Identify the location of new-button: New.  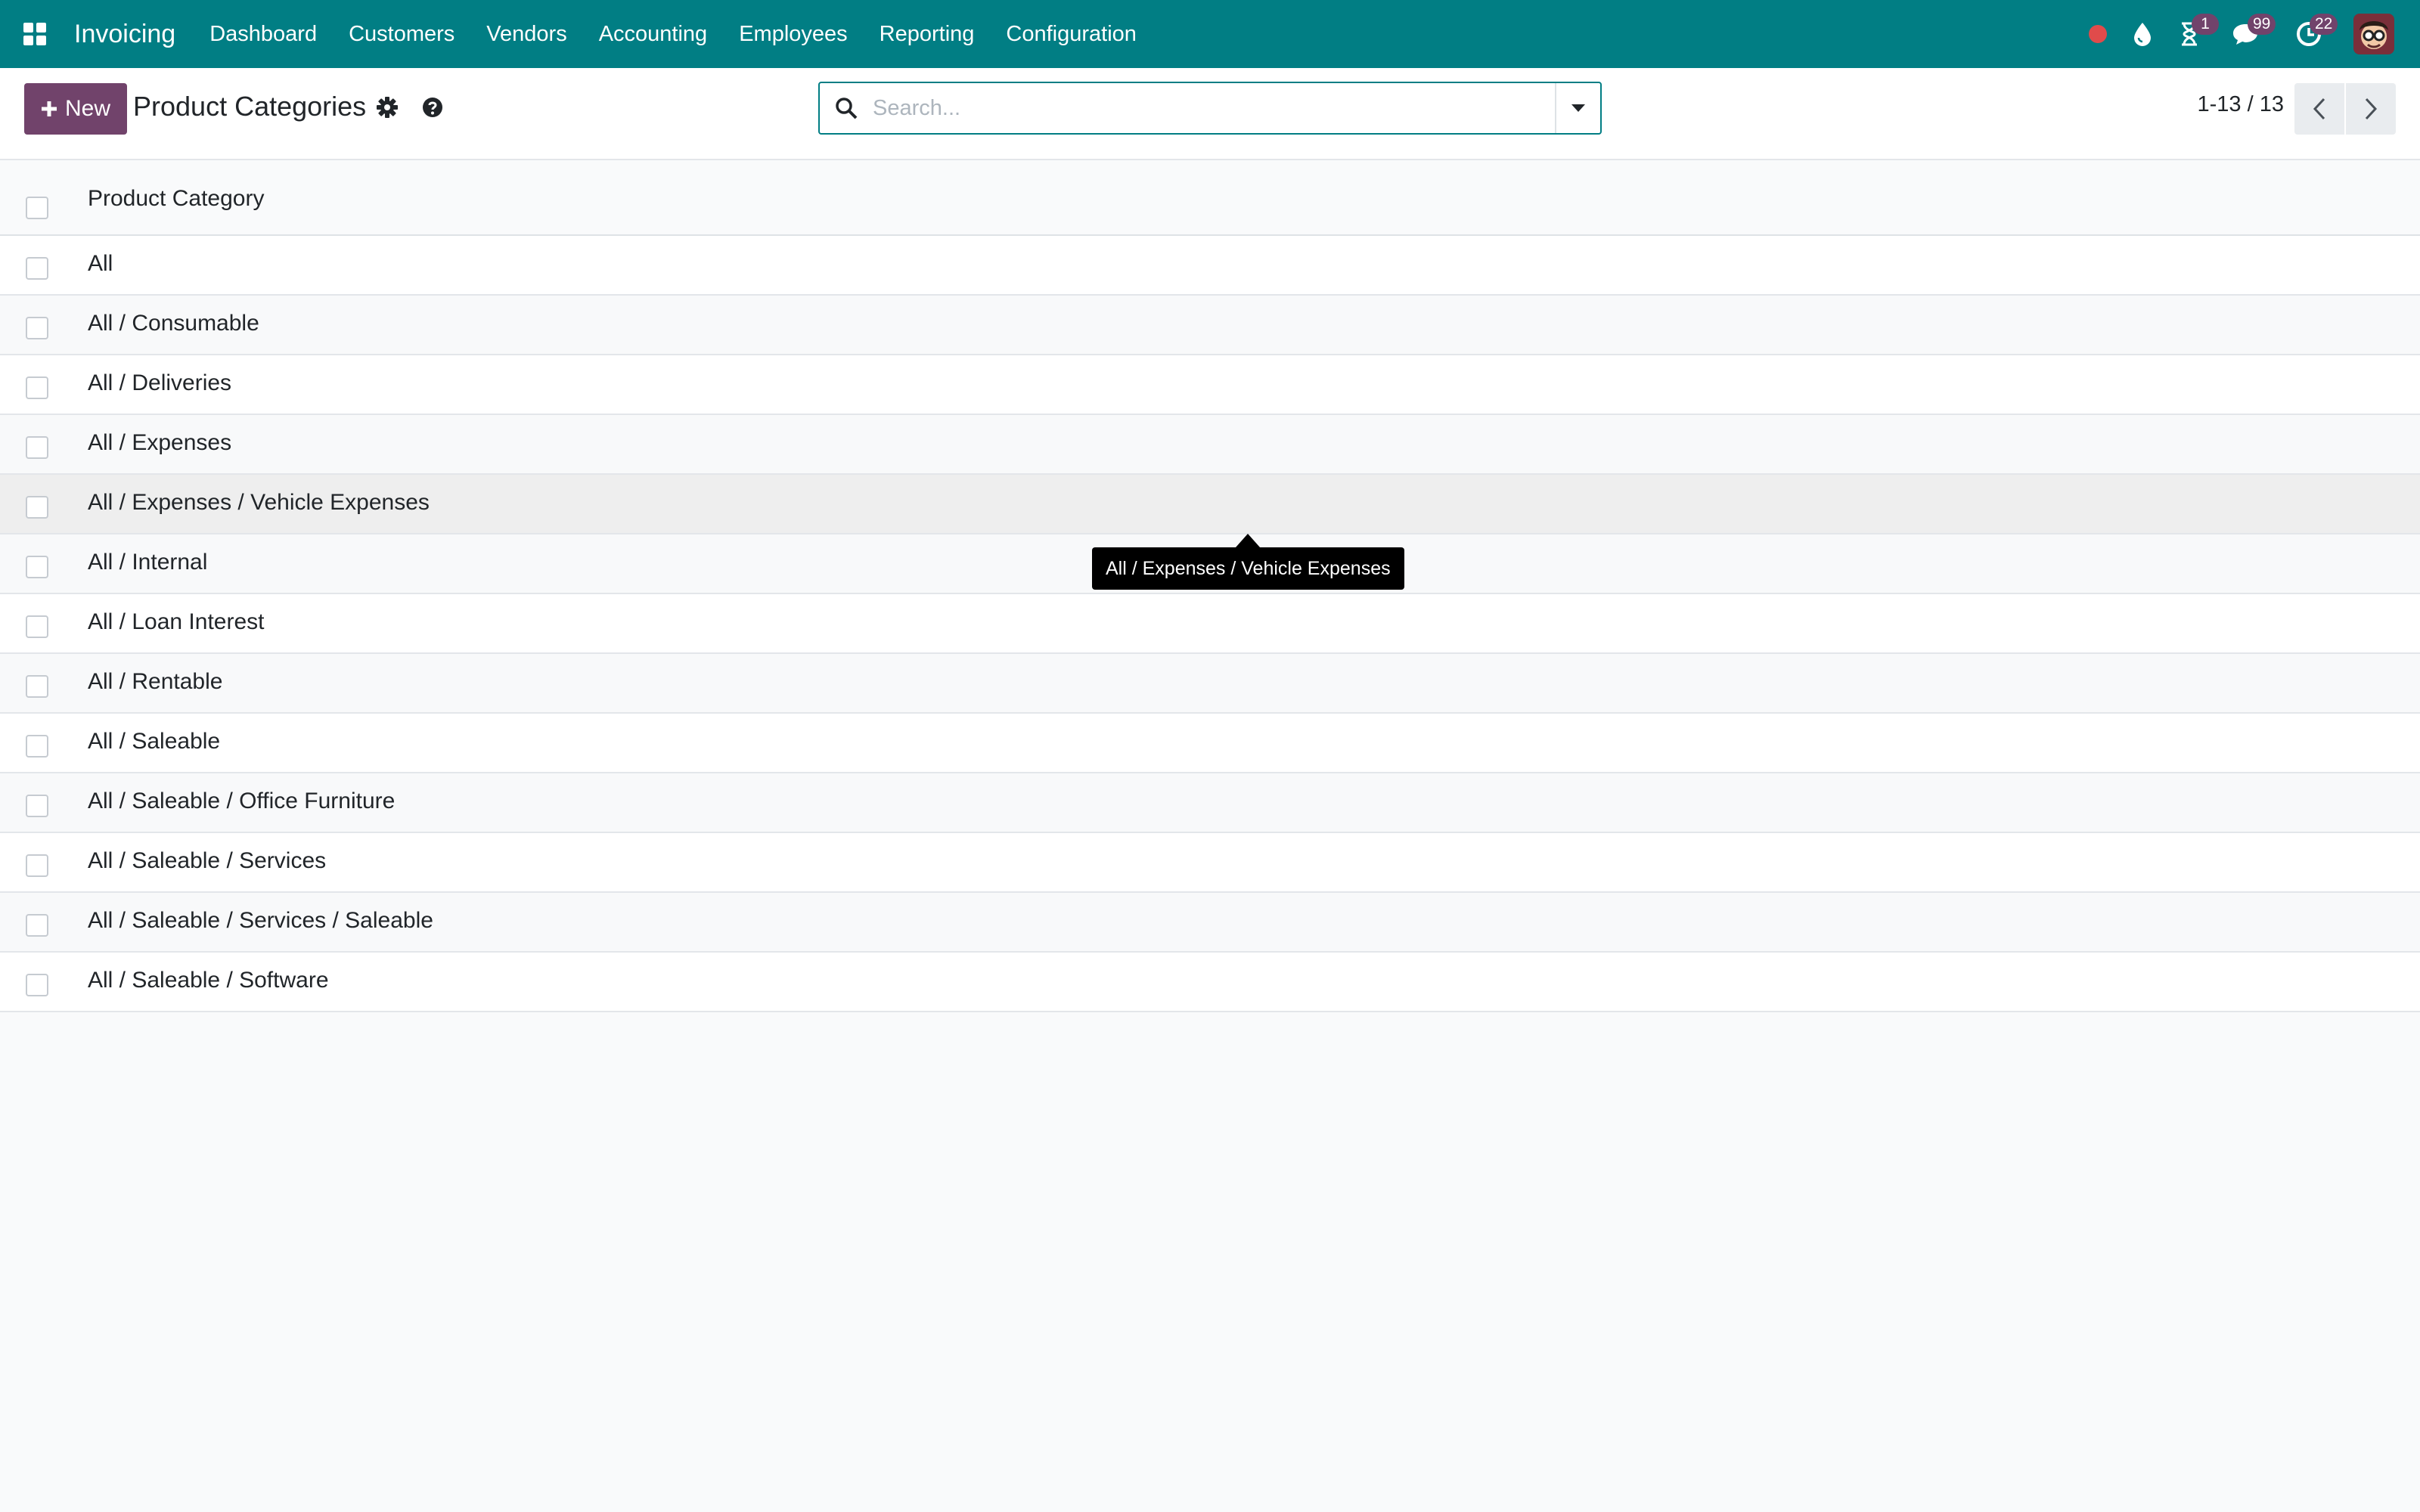
(75, 109).